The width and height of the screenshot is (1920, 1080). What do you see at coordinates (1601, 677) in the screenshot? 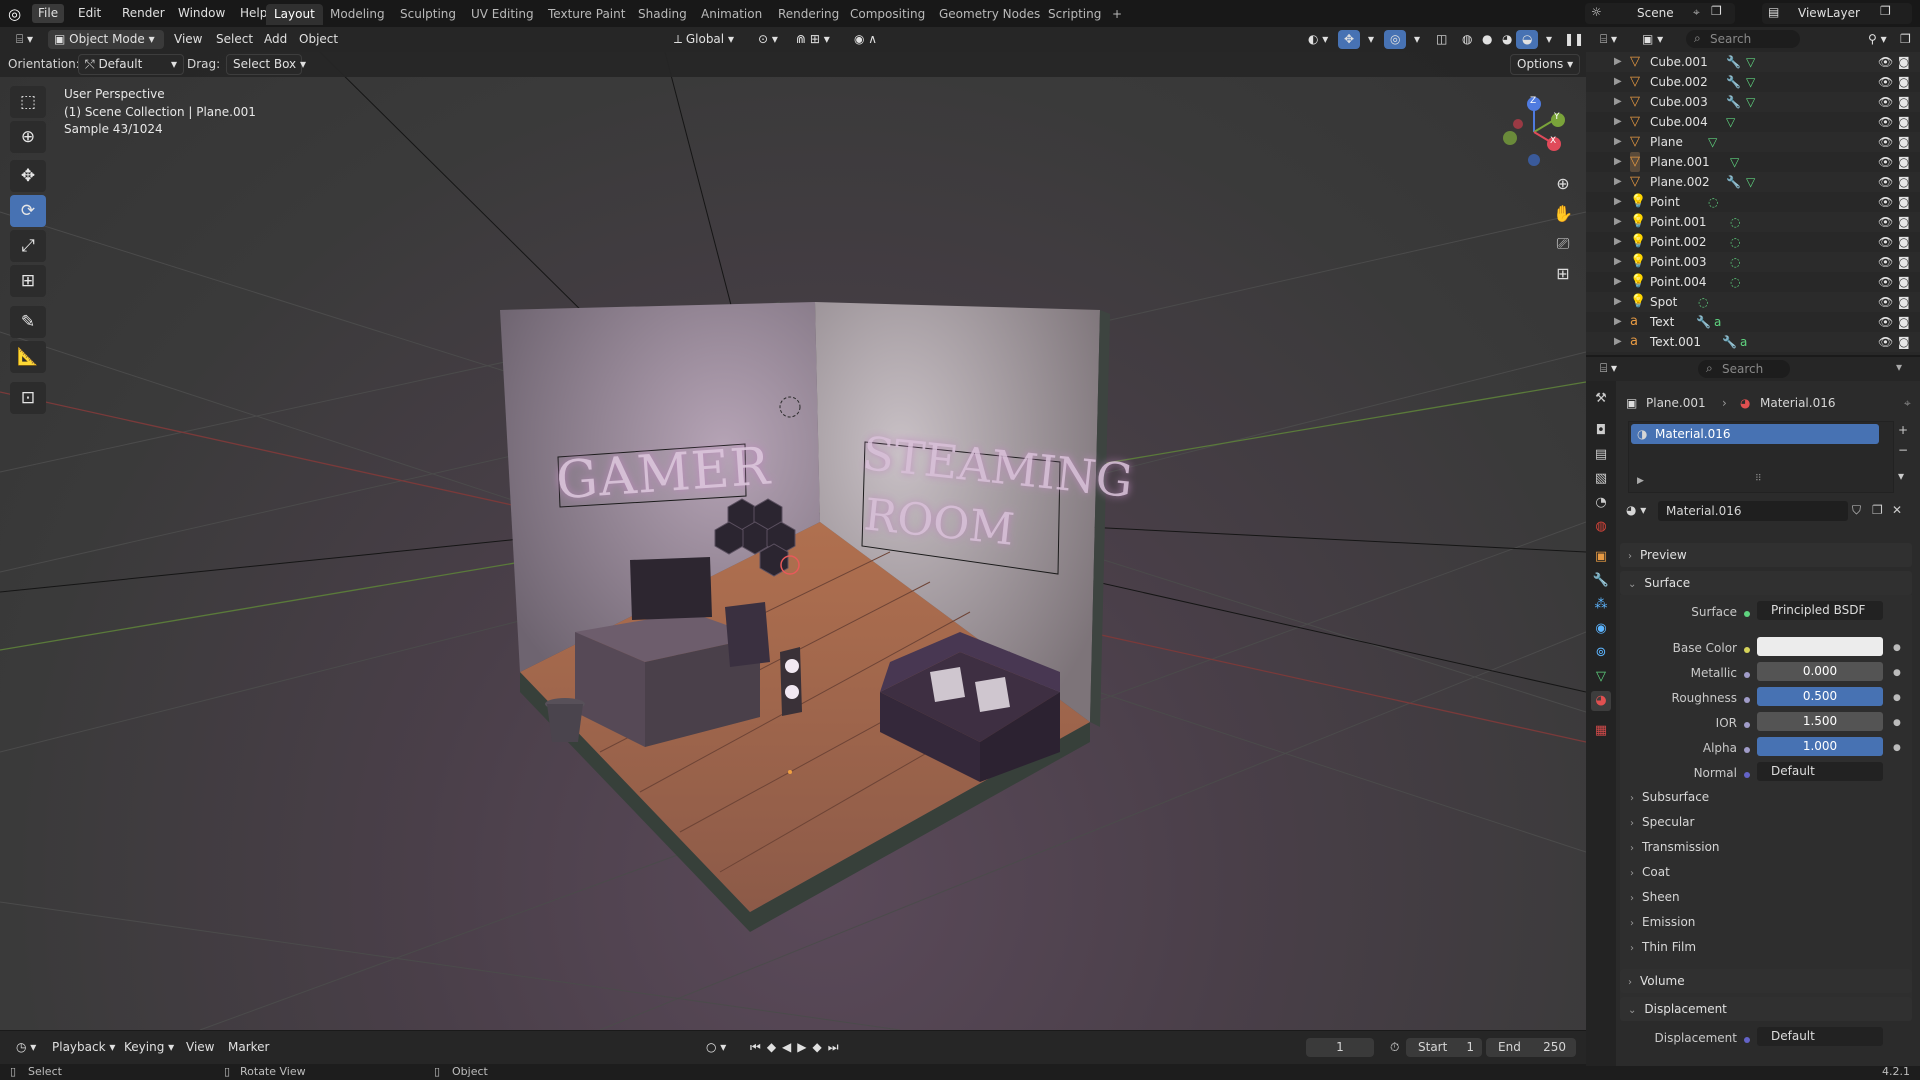
I see `data-tab-icon: ▽` at bounding box center [1601, 677].